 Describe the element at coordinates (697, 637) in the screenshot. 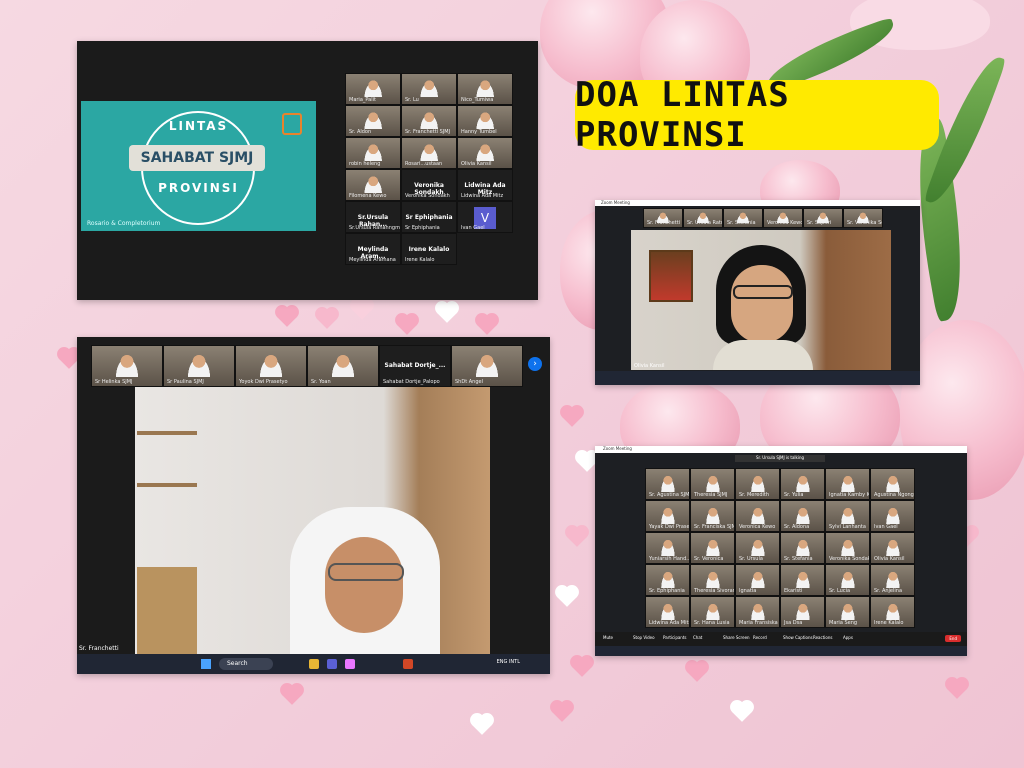

I see `control-chat: Chat` at that location.